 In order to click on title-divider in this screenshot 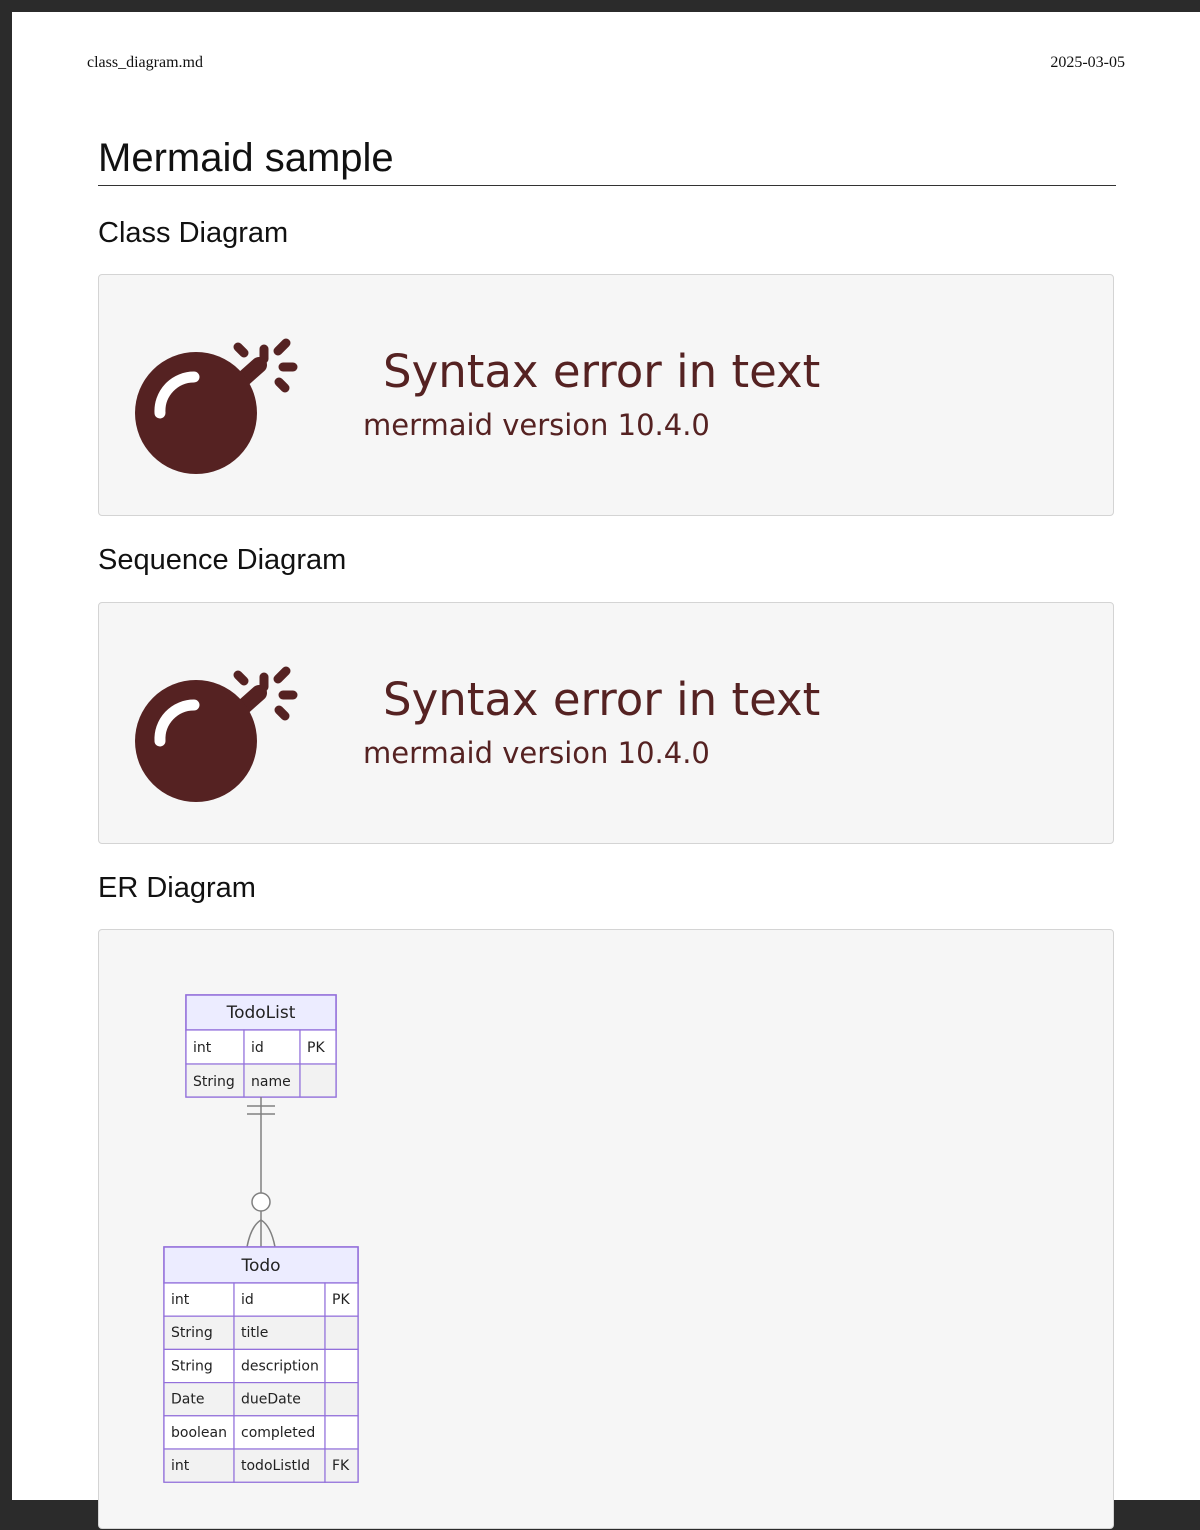, I will do `click(607, 185)`.